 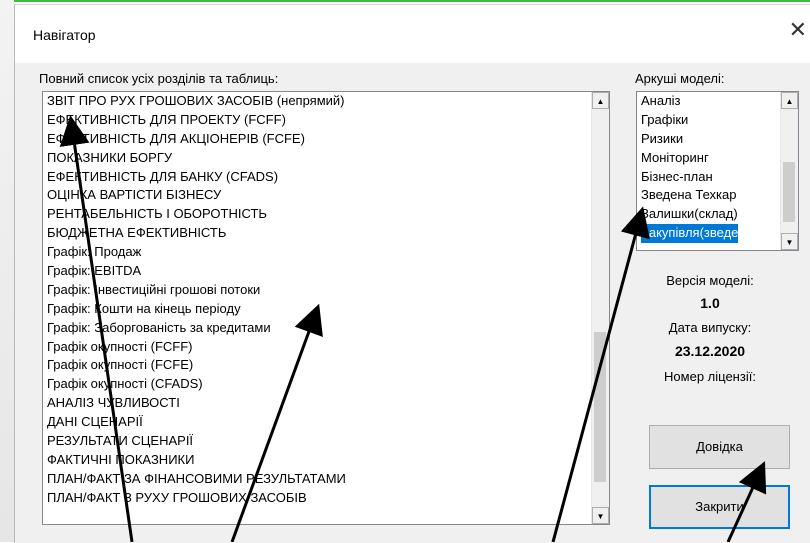 I want to click on scroll-up-button: ▲, so click(x=600, y=100).